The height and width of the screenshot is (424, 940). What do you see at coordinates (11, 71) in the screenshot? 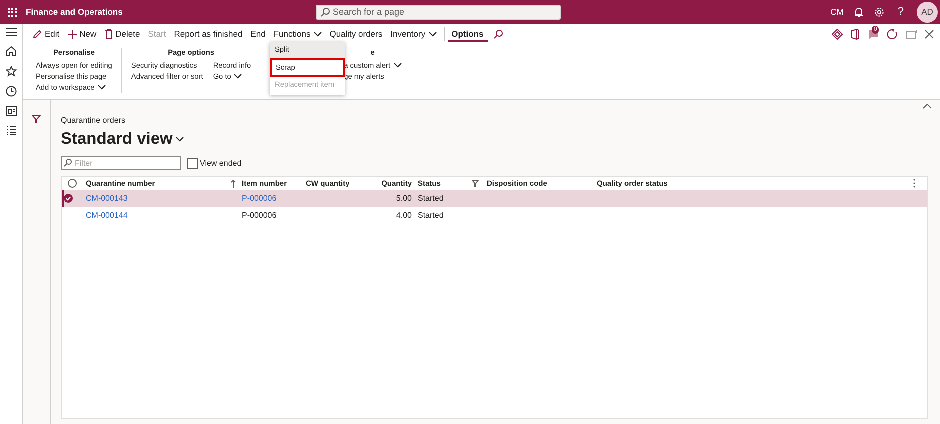
I see `star-icon` at bounding box center [11, 71].